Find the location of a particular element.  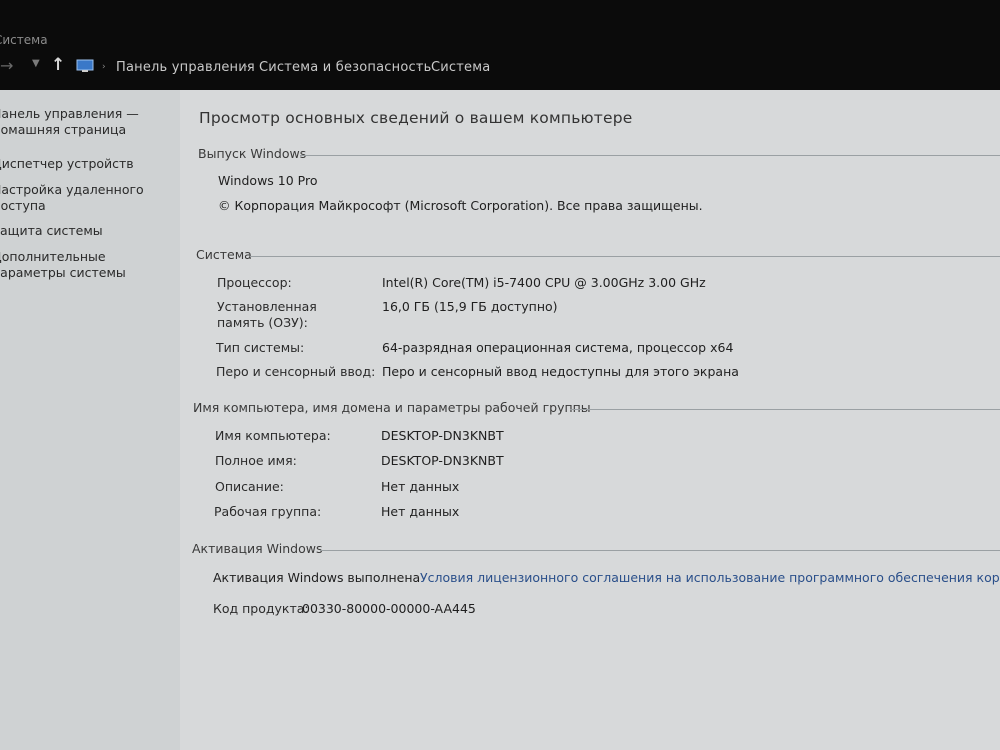

full-name-value: DESKTOP-DN3KNBT is located at coordinates (442, 460).